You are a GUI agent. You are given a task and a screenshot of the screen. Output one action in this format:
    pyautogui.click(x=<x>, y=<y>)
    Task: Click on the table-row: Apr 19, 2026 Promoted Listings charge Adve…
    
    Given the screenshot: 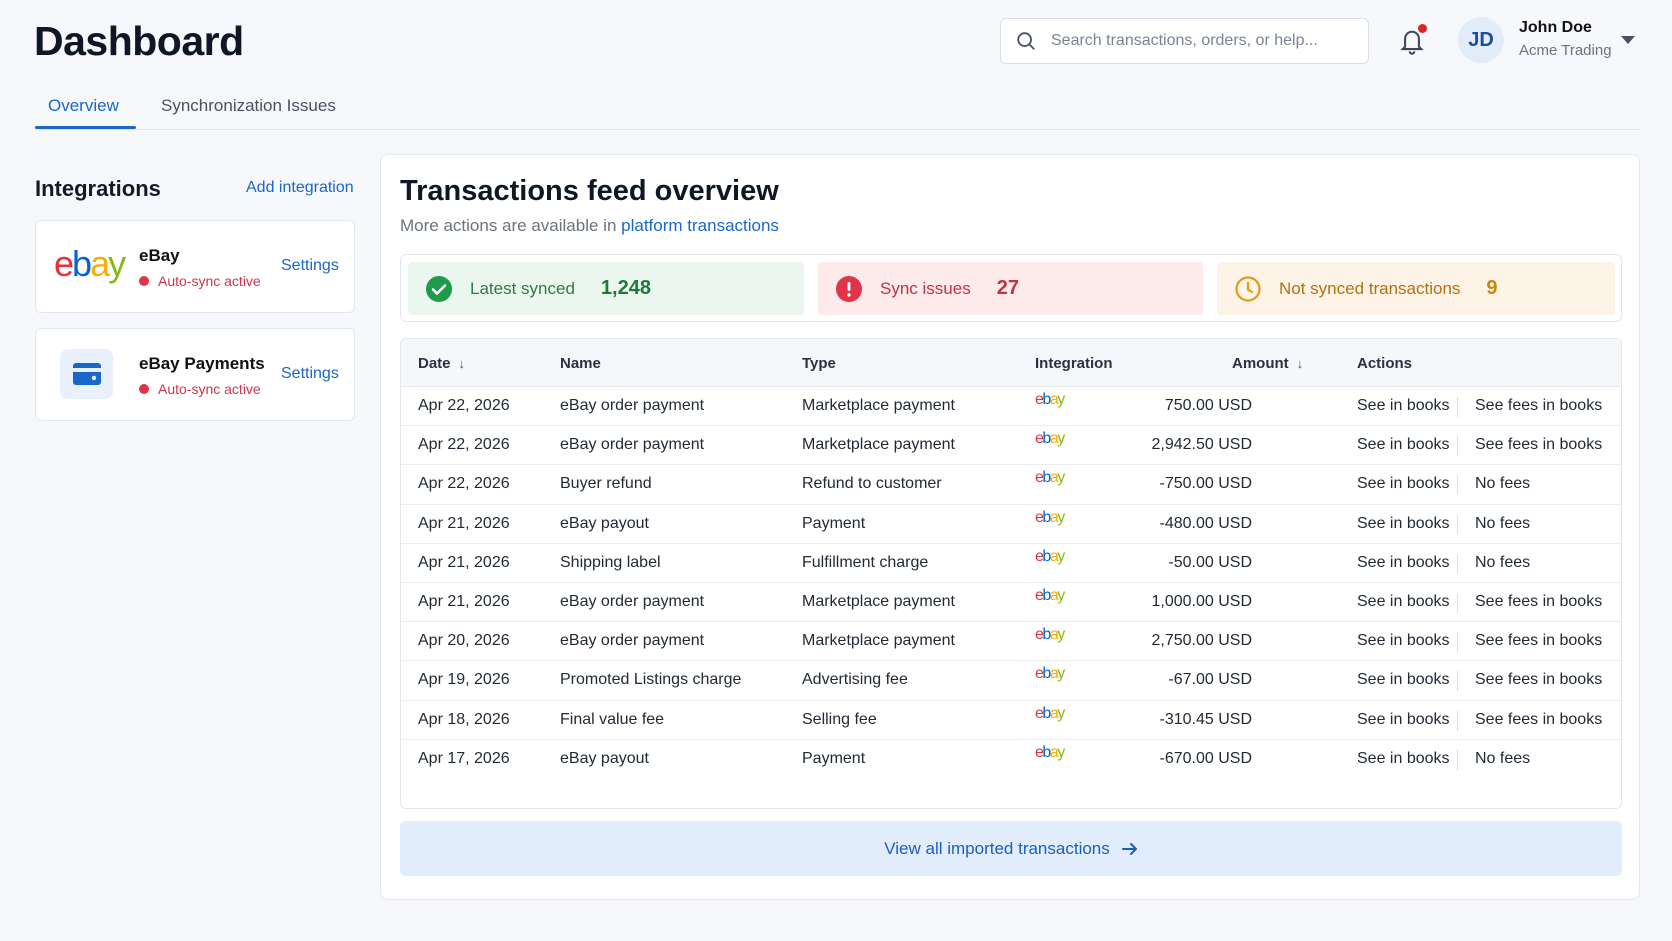 What is the action you would take?
    pyautogui.click(x=1011, y=681)
    